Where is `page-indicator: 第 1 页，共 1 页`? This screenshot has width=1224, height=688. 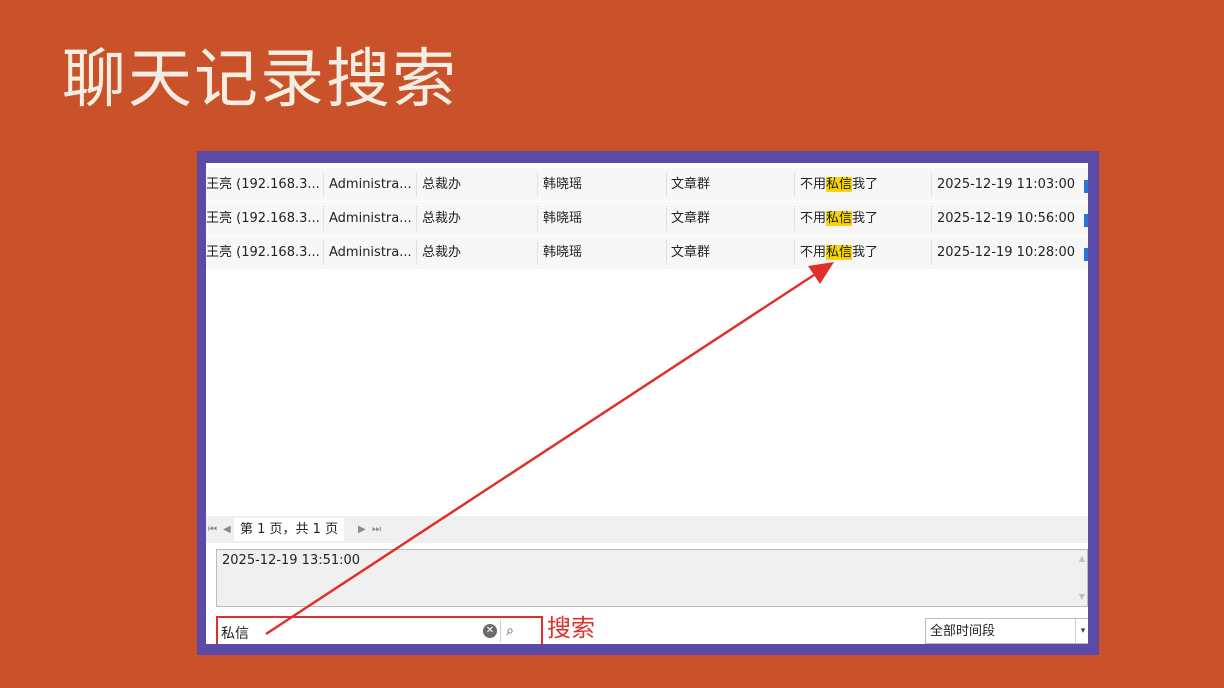
page-indicator: 第 1 页，共 1 页 is located at coordinates (289, 529).